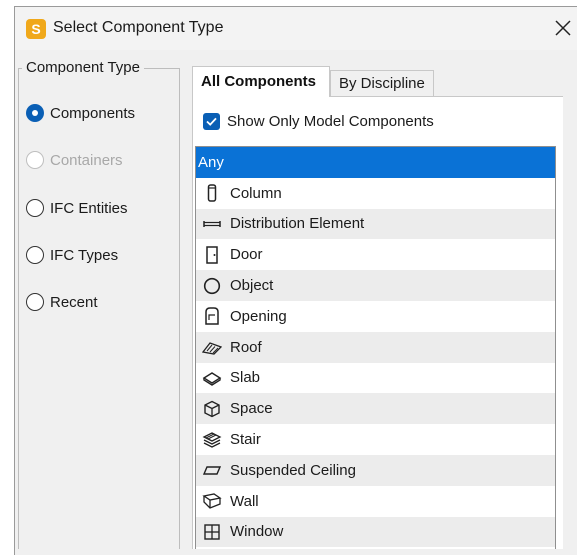  What do you see at coordinates (375, 316) in the screenshot?
I see `list-item-opening: Opening` at bounding box center [375, 316].